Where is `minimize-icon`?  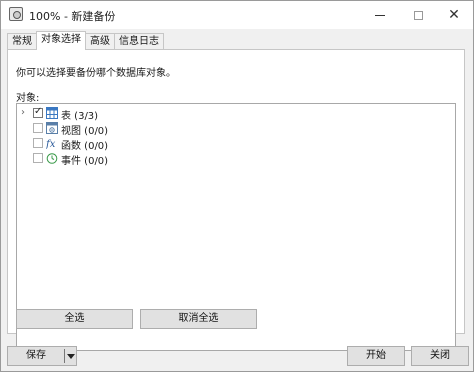
minimize-icon is located at coordinates (380, 15).